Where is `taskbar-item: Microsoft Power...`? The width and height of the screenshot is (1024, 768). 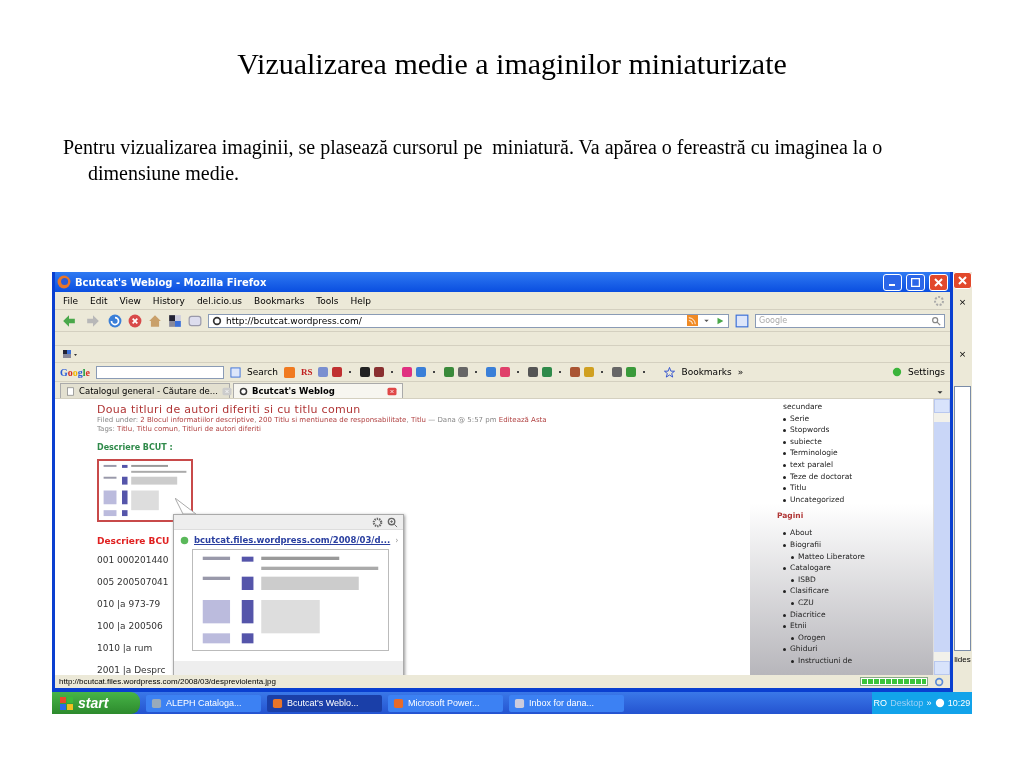
taskbar-item: Microsoft Power... is located at coordinates (445, 703).